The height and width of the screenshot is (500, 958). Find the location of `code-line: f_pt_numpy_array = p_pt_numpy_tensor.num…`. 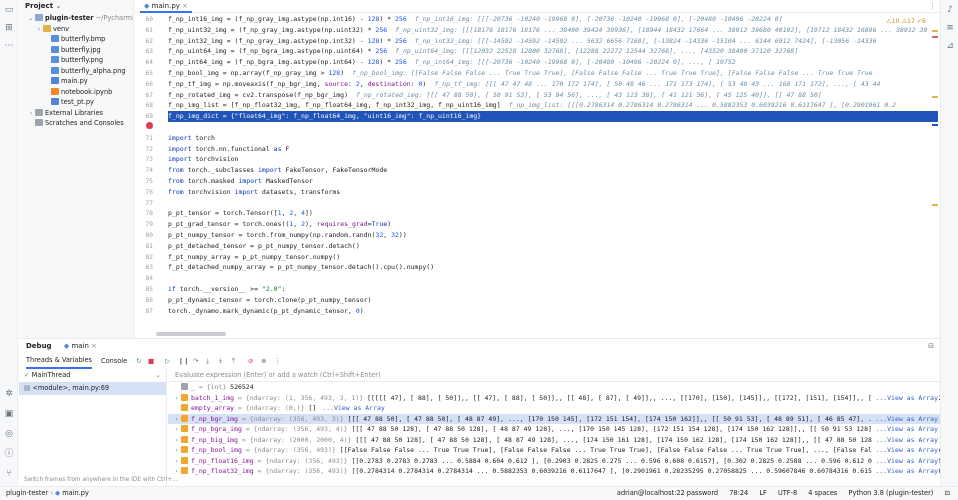

code-line: f_pt_numpy_array = p_pt_numpy_tensor.num… is located at coordinates (553, 257).